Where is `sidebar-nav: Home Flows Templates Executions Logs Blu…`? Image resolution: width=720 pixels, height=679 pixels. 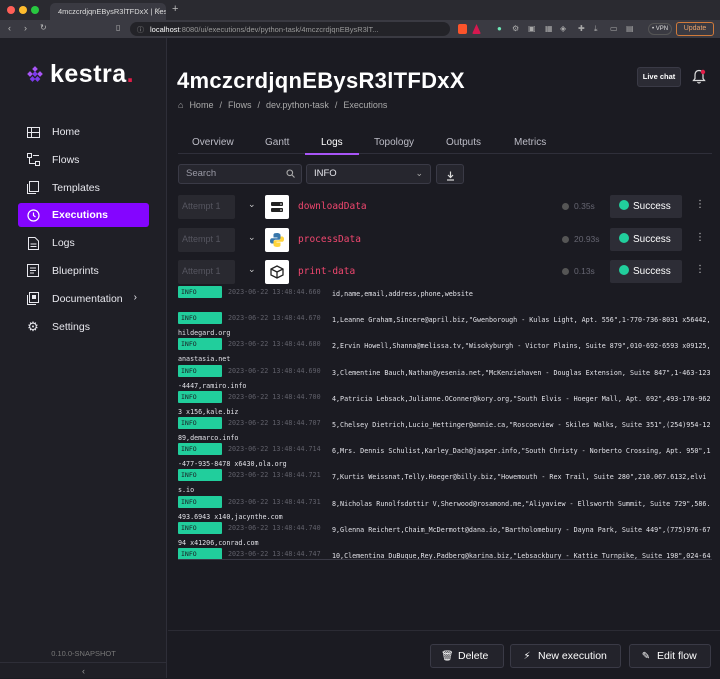
sidebar-nav: Home Flows Templates Executions Logs Blu… is located at coordinates (83, 231).